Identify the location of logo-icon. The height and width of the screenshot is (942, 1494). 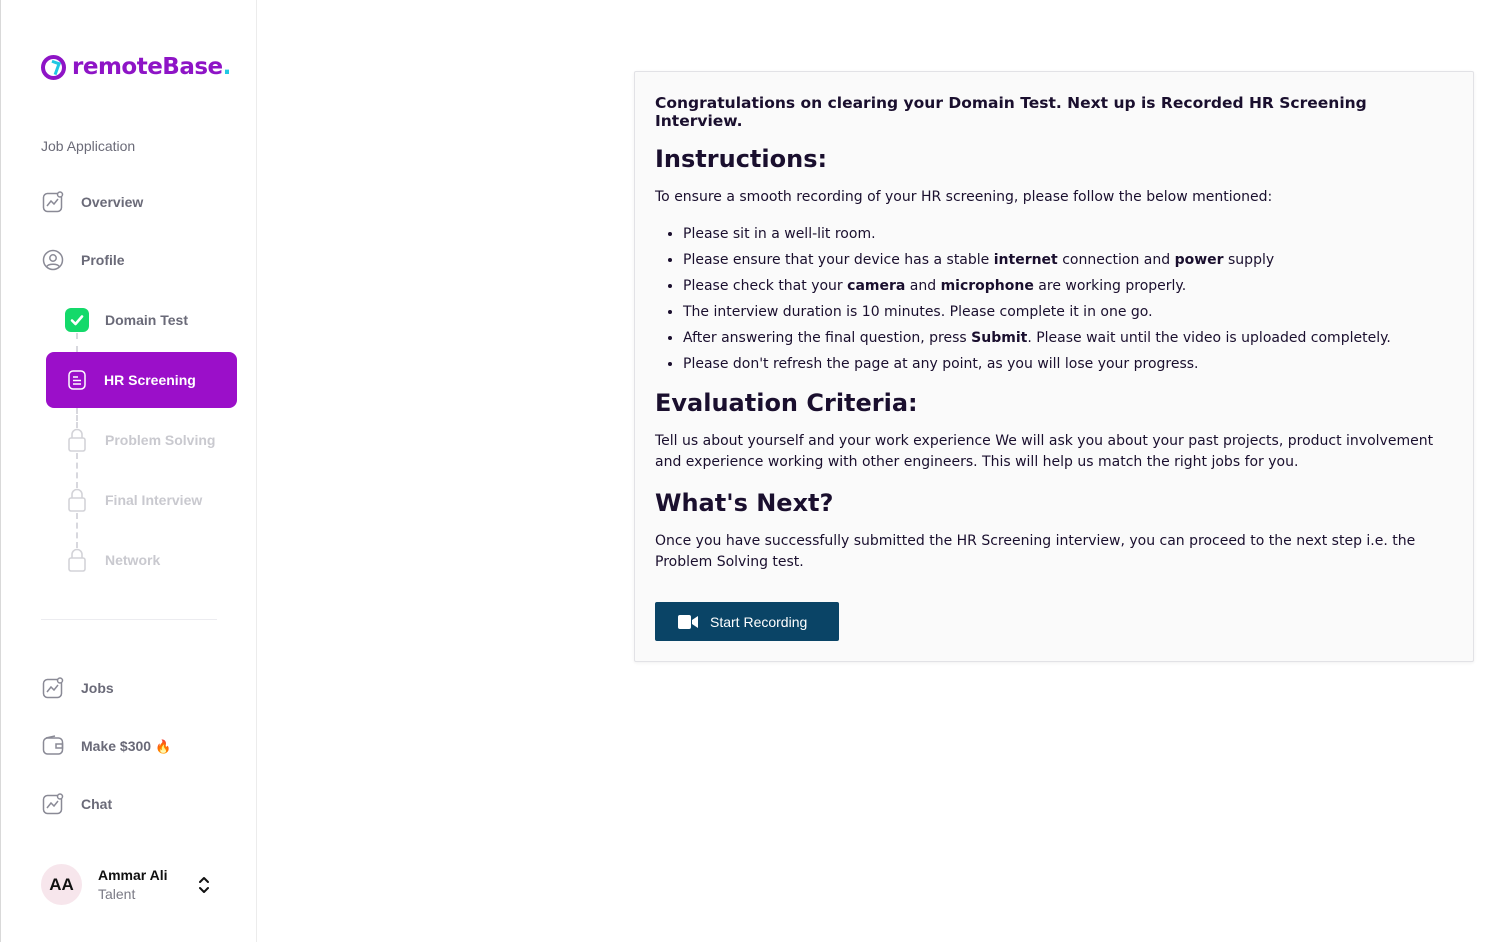
(53, 67).